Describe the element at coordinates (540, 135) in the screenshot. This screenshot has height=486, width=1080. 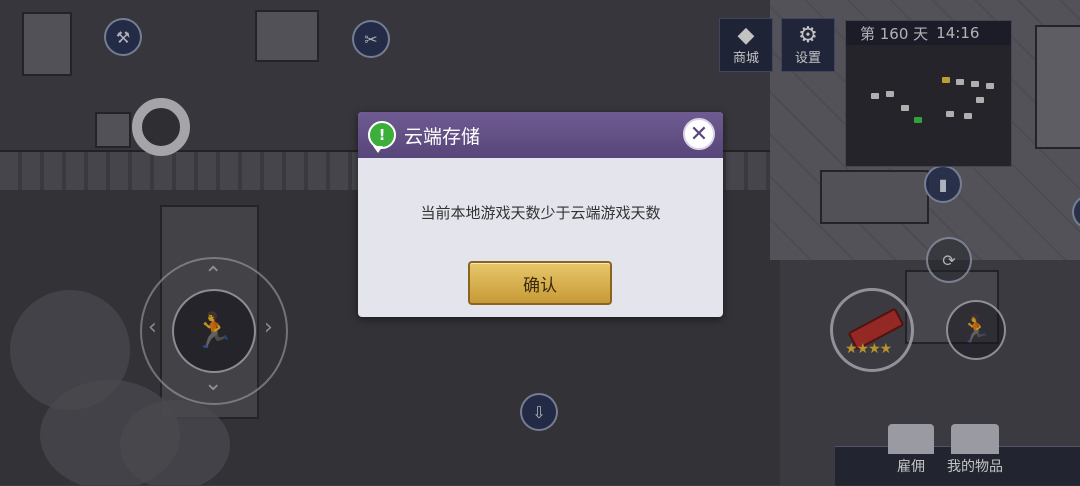
I see `dialog-header: ! 云端存储 ✕` at that location.